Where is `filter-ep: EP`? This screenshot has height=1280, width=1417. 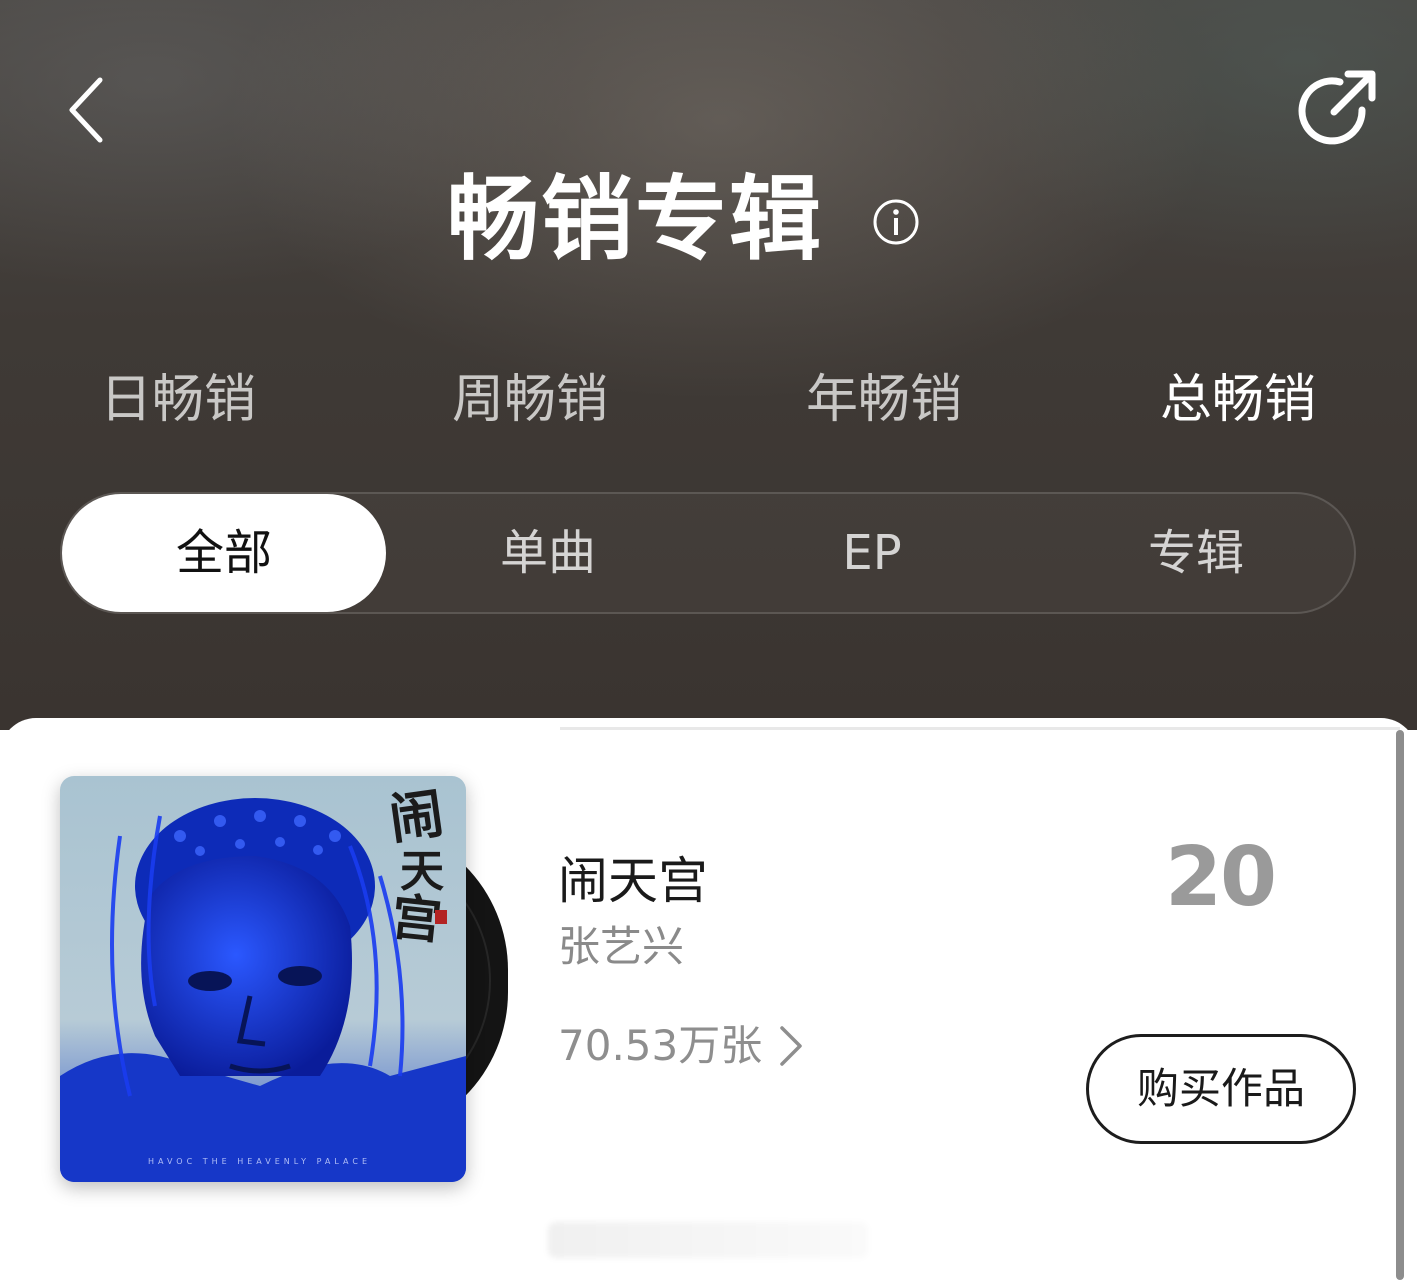
filter-ep: EP is located at coordinates (872, 553).